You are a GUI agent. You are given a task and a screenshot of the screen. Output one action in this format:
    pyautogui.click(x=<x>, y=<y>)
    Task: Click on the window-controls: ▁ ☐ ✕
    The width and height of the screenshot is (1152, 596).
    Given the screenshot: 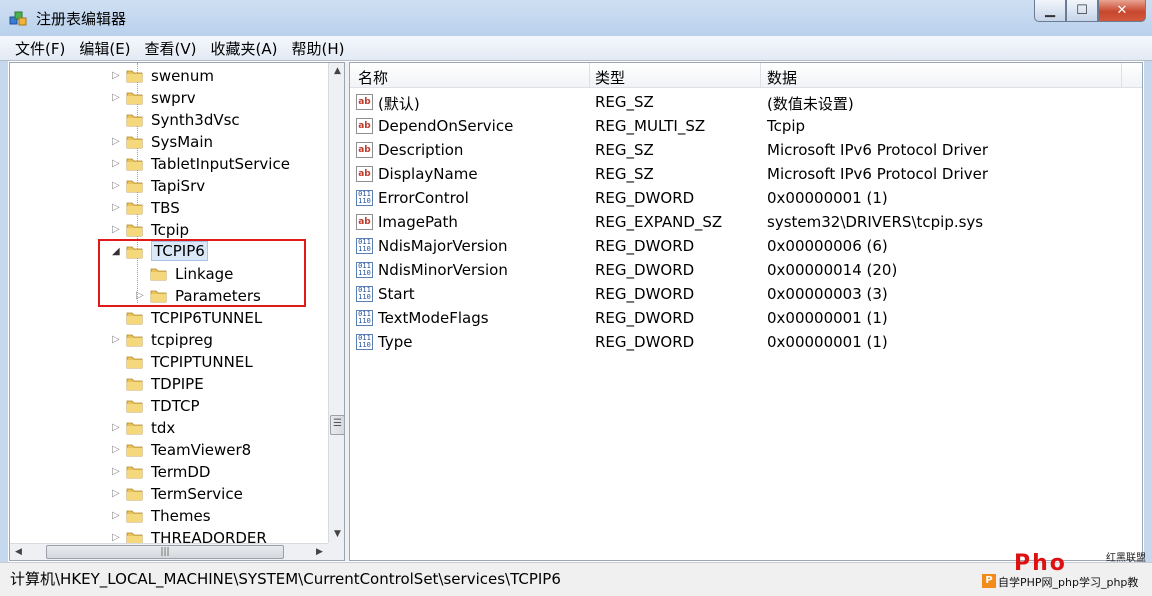 What is the action you would take?
    pyautogui.click(x=1090, y=13)
    